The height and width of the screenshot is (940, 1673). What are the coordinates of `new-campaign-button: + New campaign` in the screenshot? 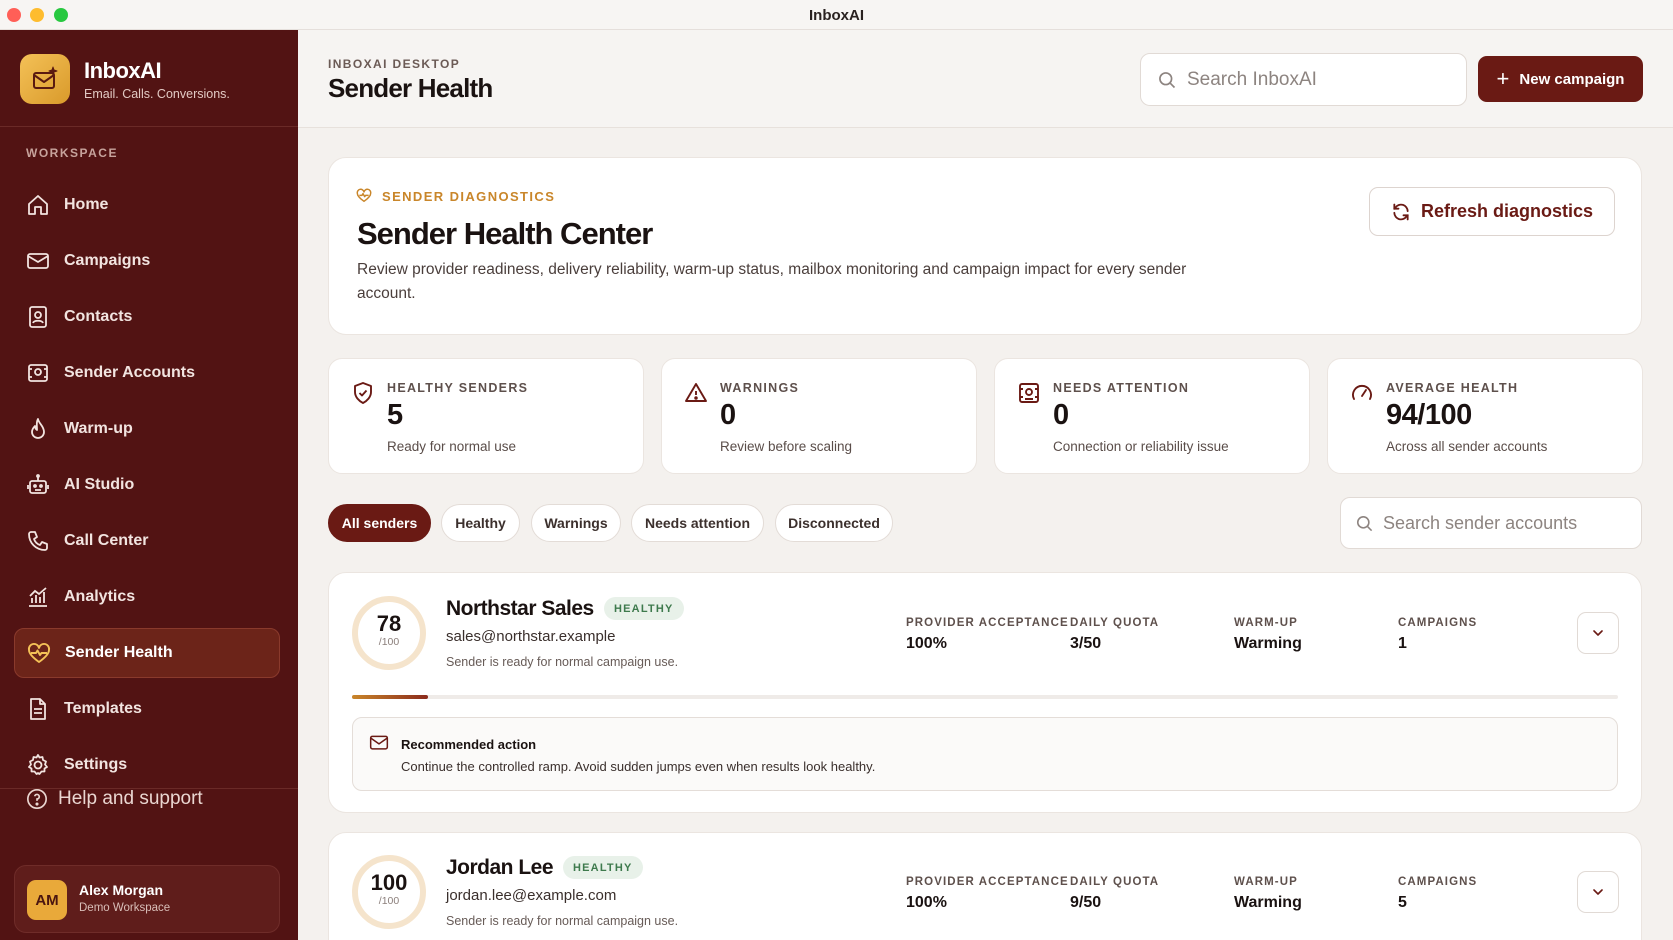 It's located at (1560, 79).